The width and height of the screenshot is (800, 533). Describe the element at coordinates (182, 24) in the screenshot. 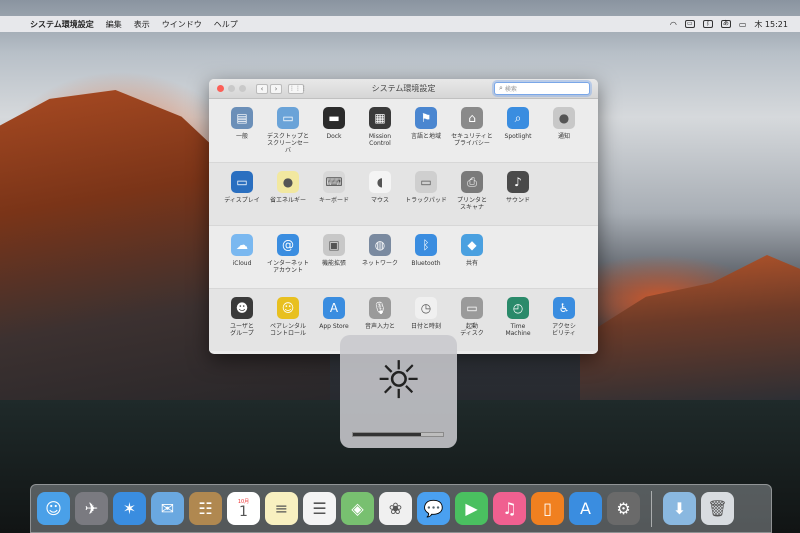

I see `menu-window: ウインドウ` at that location.